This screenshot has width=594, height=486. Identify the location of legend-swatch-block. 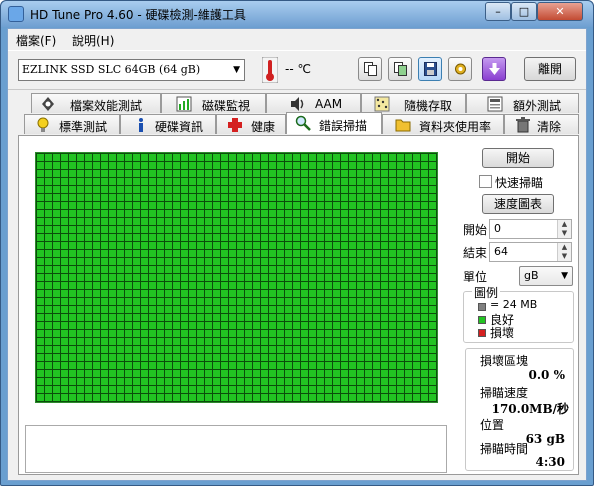
(482, 307).